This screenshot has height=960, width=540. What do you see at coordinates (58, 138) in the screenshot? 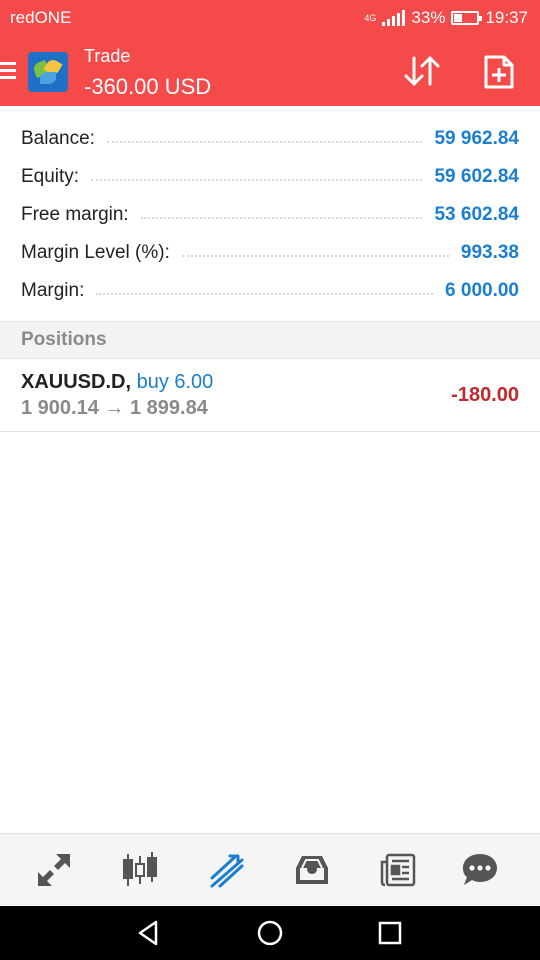
I see `balance-label: Balance:` at bounding box center [58, 138].